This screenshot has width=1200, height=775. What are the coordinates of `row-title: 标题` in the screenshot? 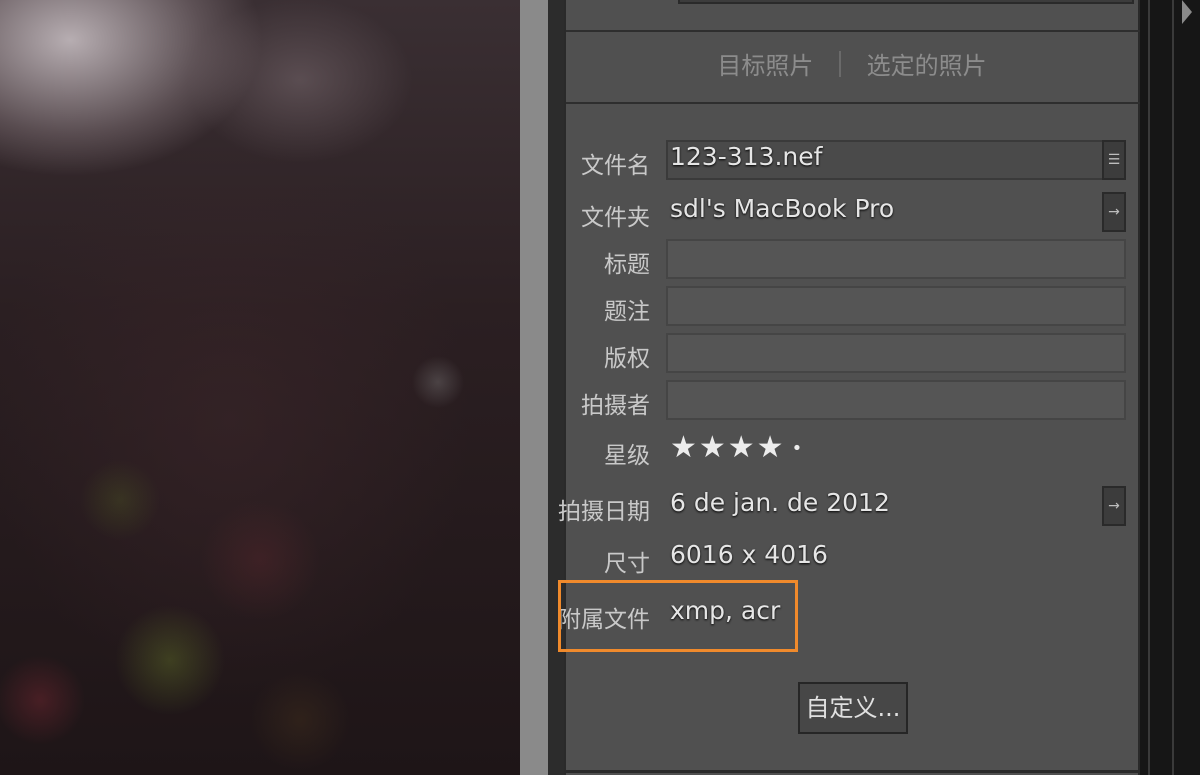 It's located at (852, 259).